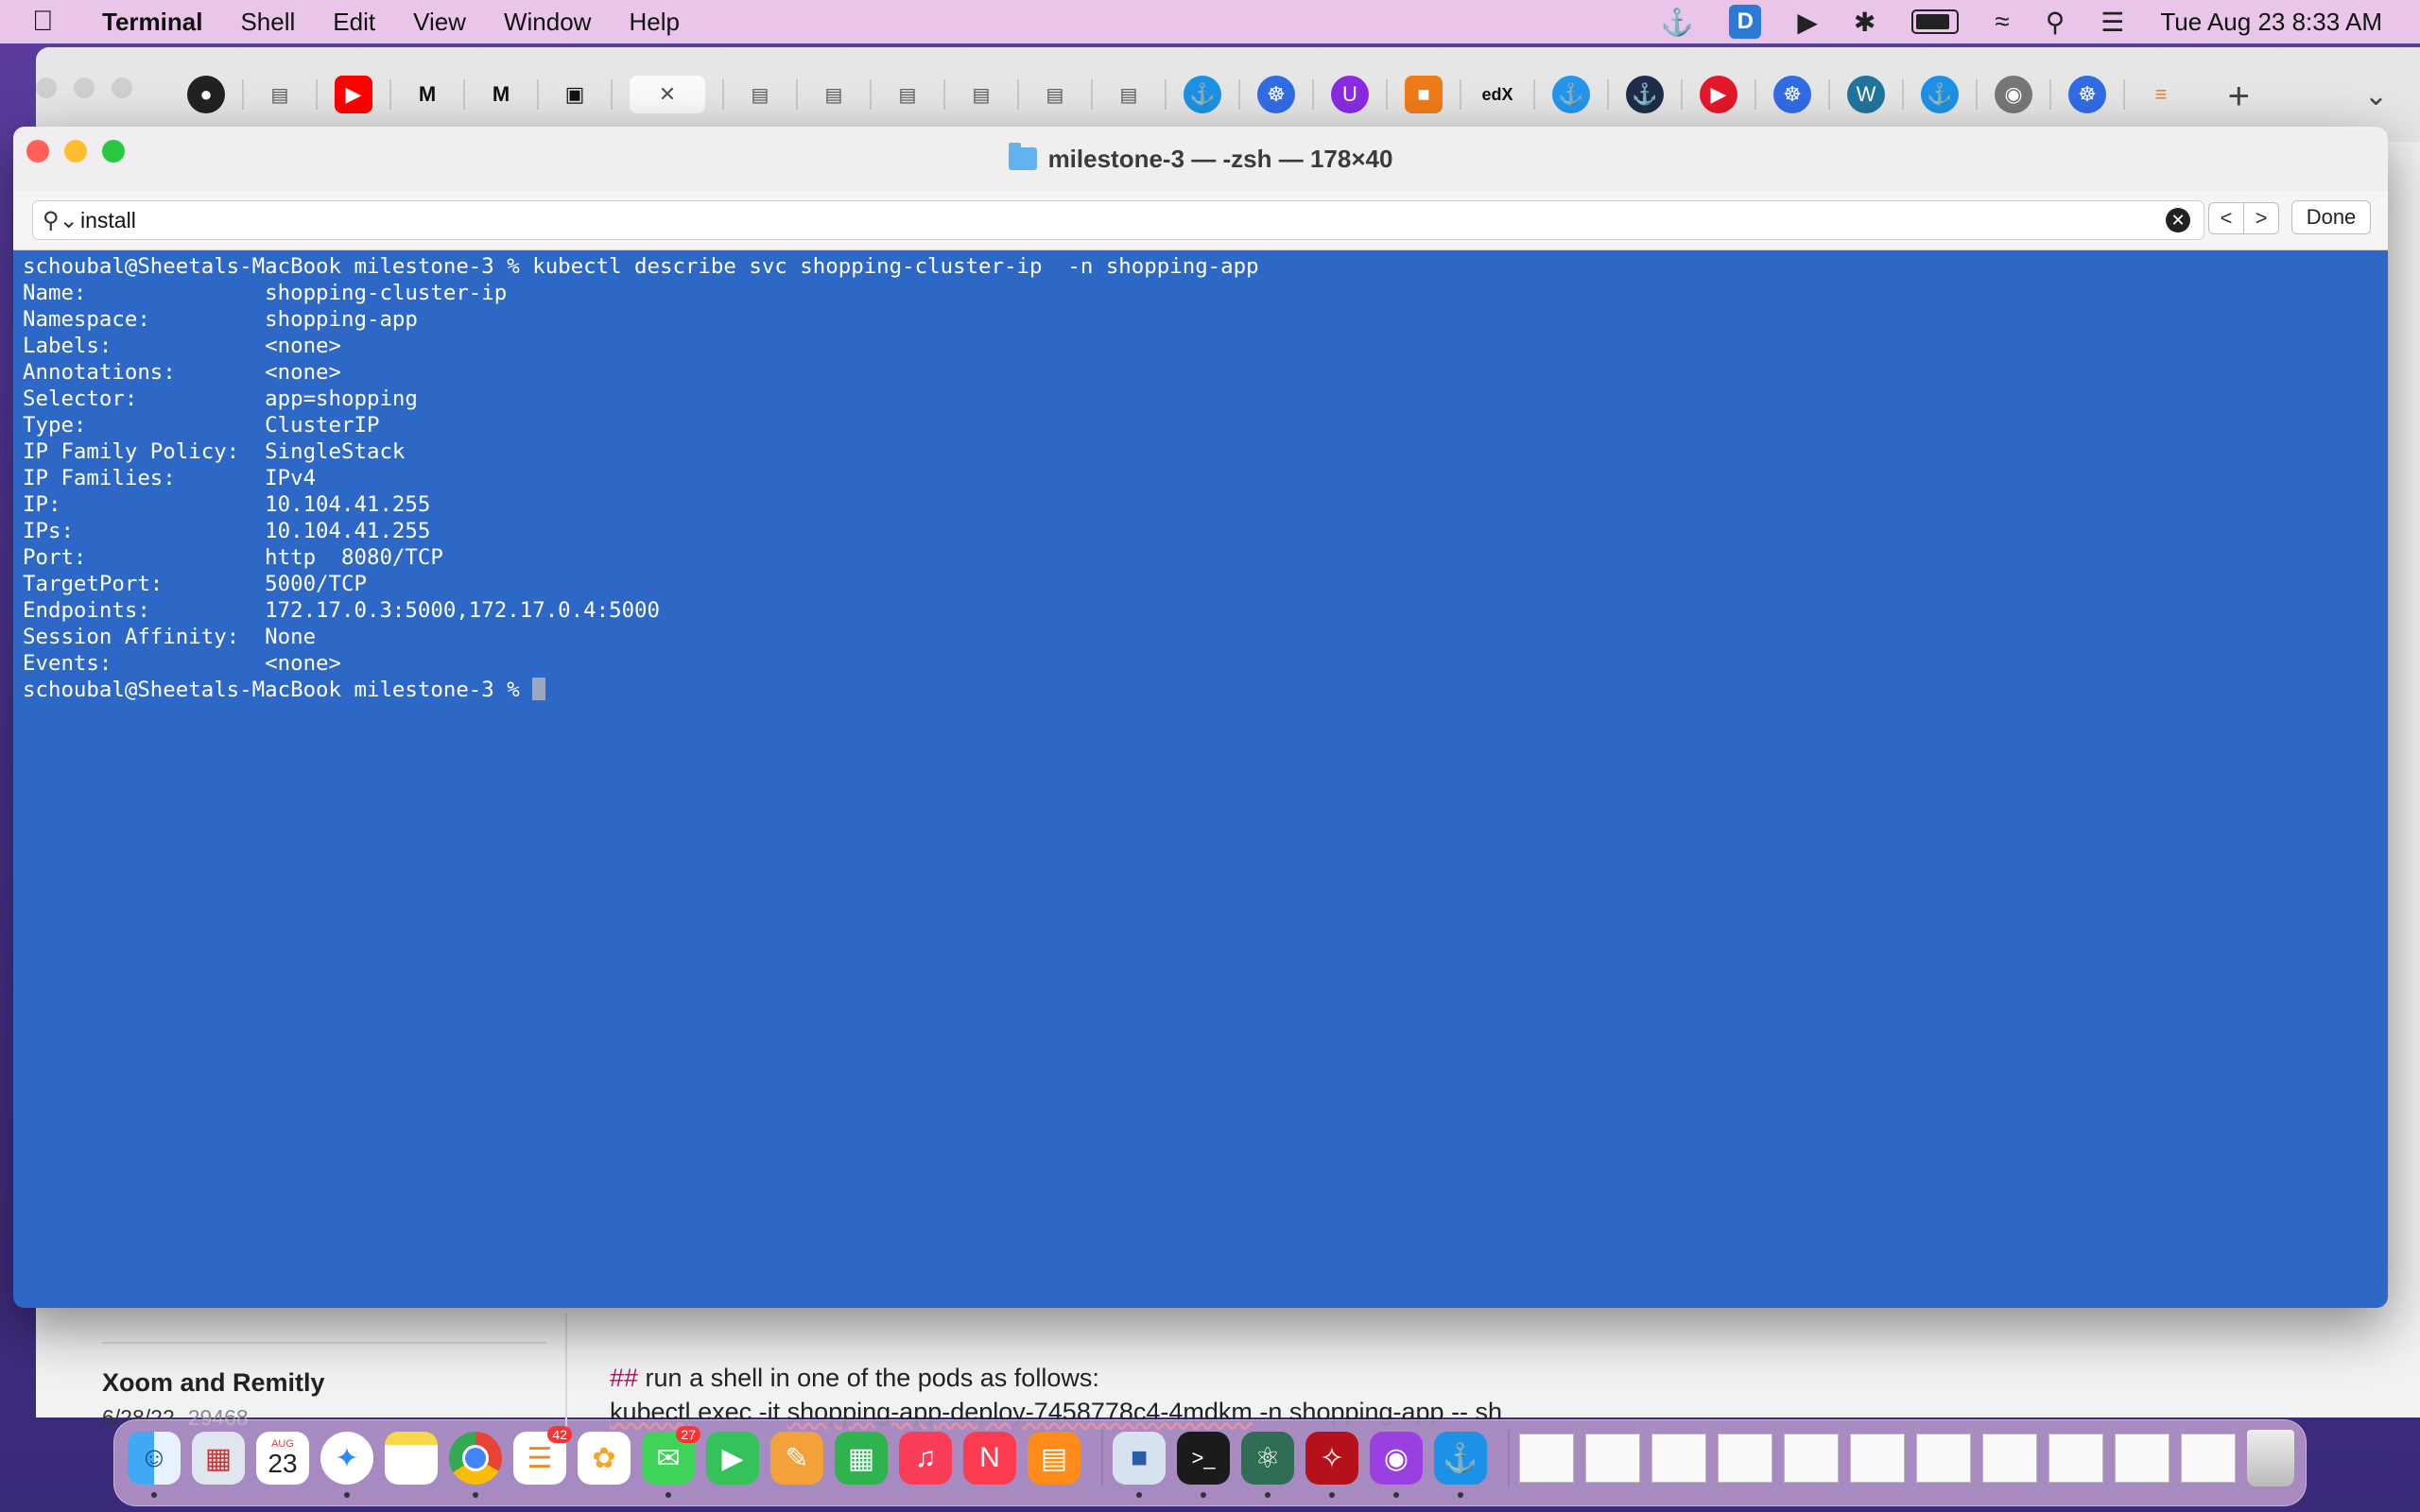  I want to click on launchpad-icon: ▦, so click(218, 1458).